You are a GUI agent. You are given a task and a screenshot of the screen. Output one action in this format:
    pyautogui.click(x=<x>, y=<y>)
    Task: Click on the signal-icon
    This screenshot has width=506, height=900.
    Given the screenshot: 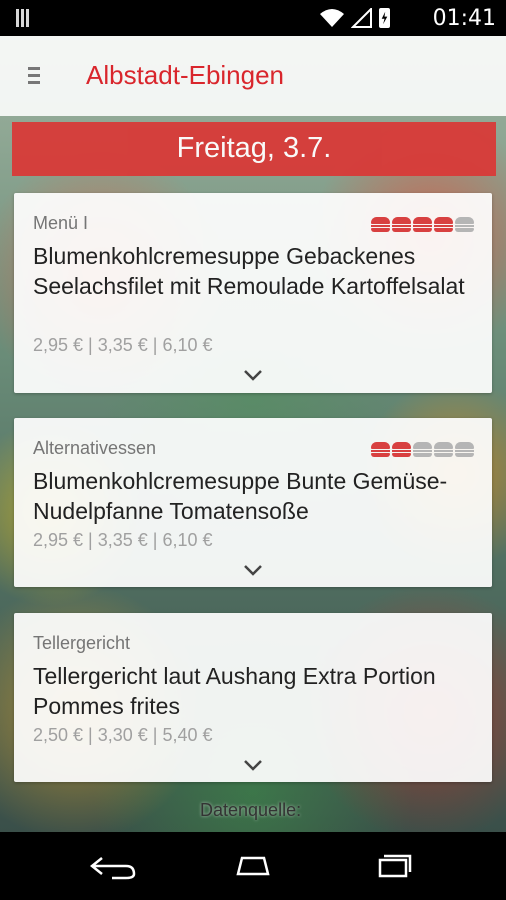 What is the action you would take?
    pyautogui.click(x=361, y=18)
    